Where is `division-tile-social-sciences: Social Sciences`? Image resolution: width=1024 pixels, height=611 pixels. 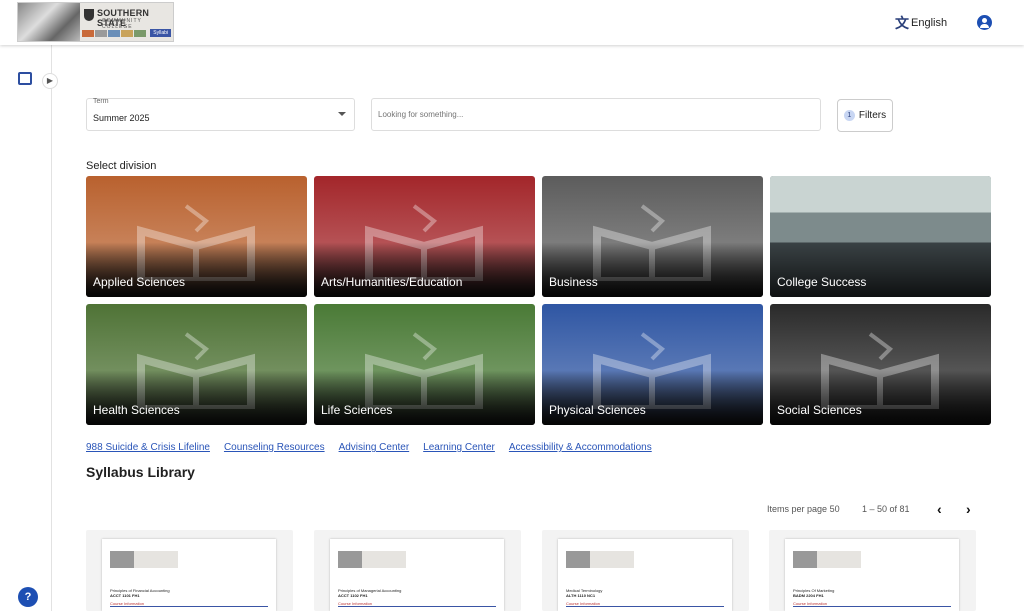 division-tile-social-sciences: Social Sciences is located at coordinates (880, 364).